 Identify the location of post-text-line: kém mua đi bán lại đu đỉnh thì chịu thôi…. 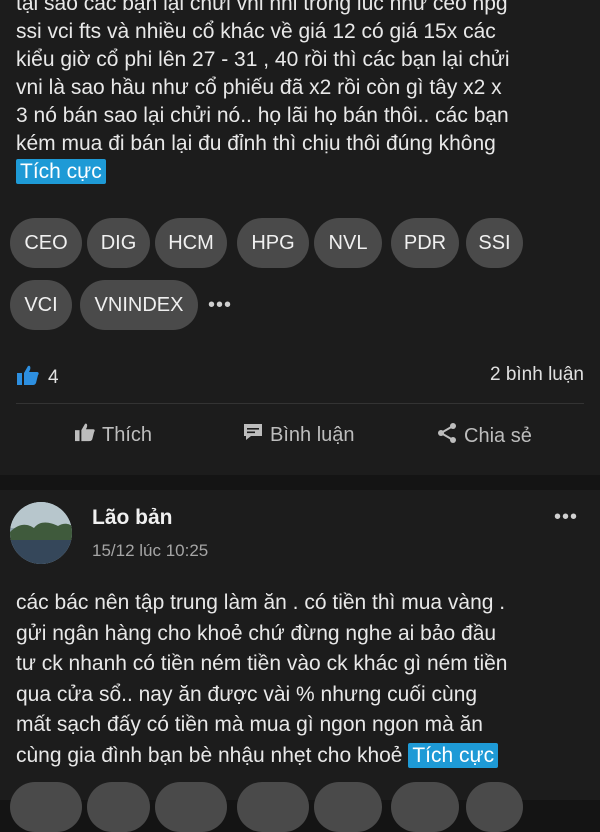
(256, 143).